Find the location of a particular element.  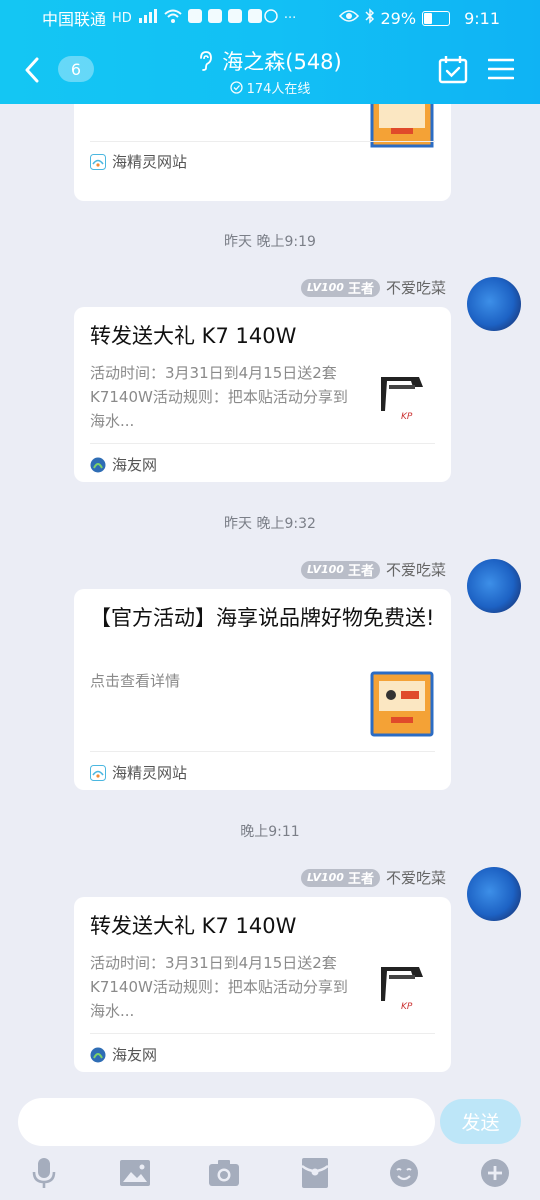

image-button is located at coordinates (135, 1173).